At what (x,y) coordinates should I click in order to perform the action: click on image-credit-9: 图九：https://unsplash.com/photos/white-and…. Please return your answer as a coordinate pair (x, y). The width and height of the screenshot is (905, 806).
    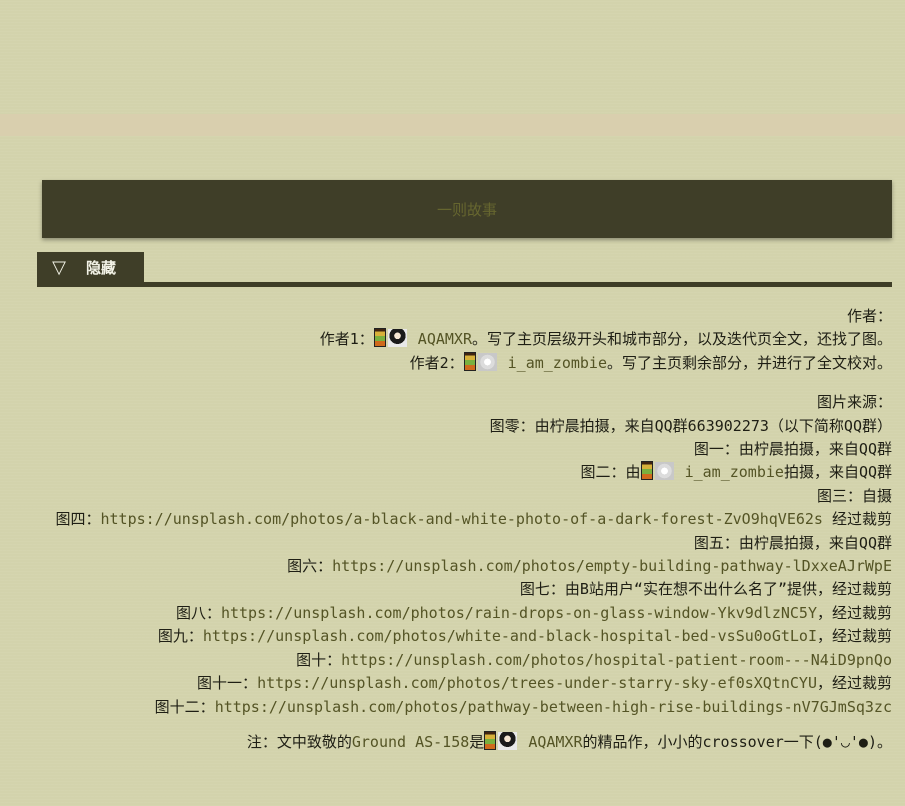
    Looking at the image, I should click on (466, 636).